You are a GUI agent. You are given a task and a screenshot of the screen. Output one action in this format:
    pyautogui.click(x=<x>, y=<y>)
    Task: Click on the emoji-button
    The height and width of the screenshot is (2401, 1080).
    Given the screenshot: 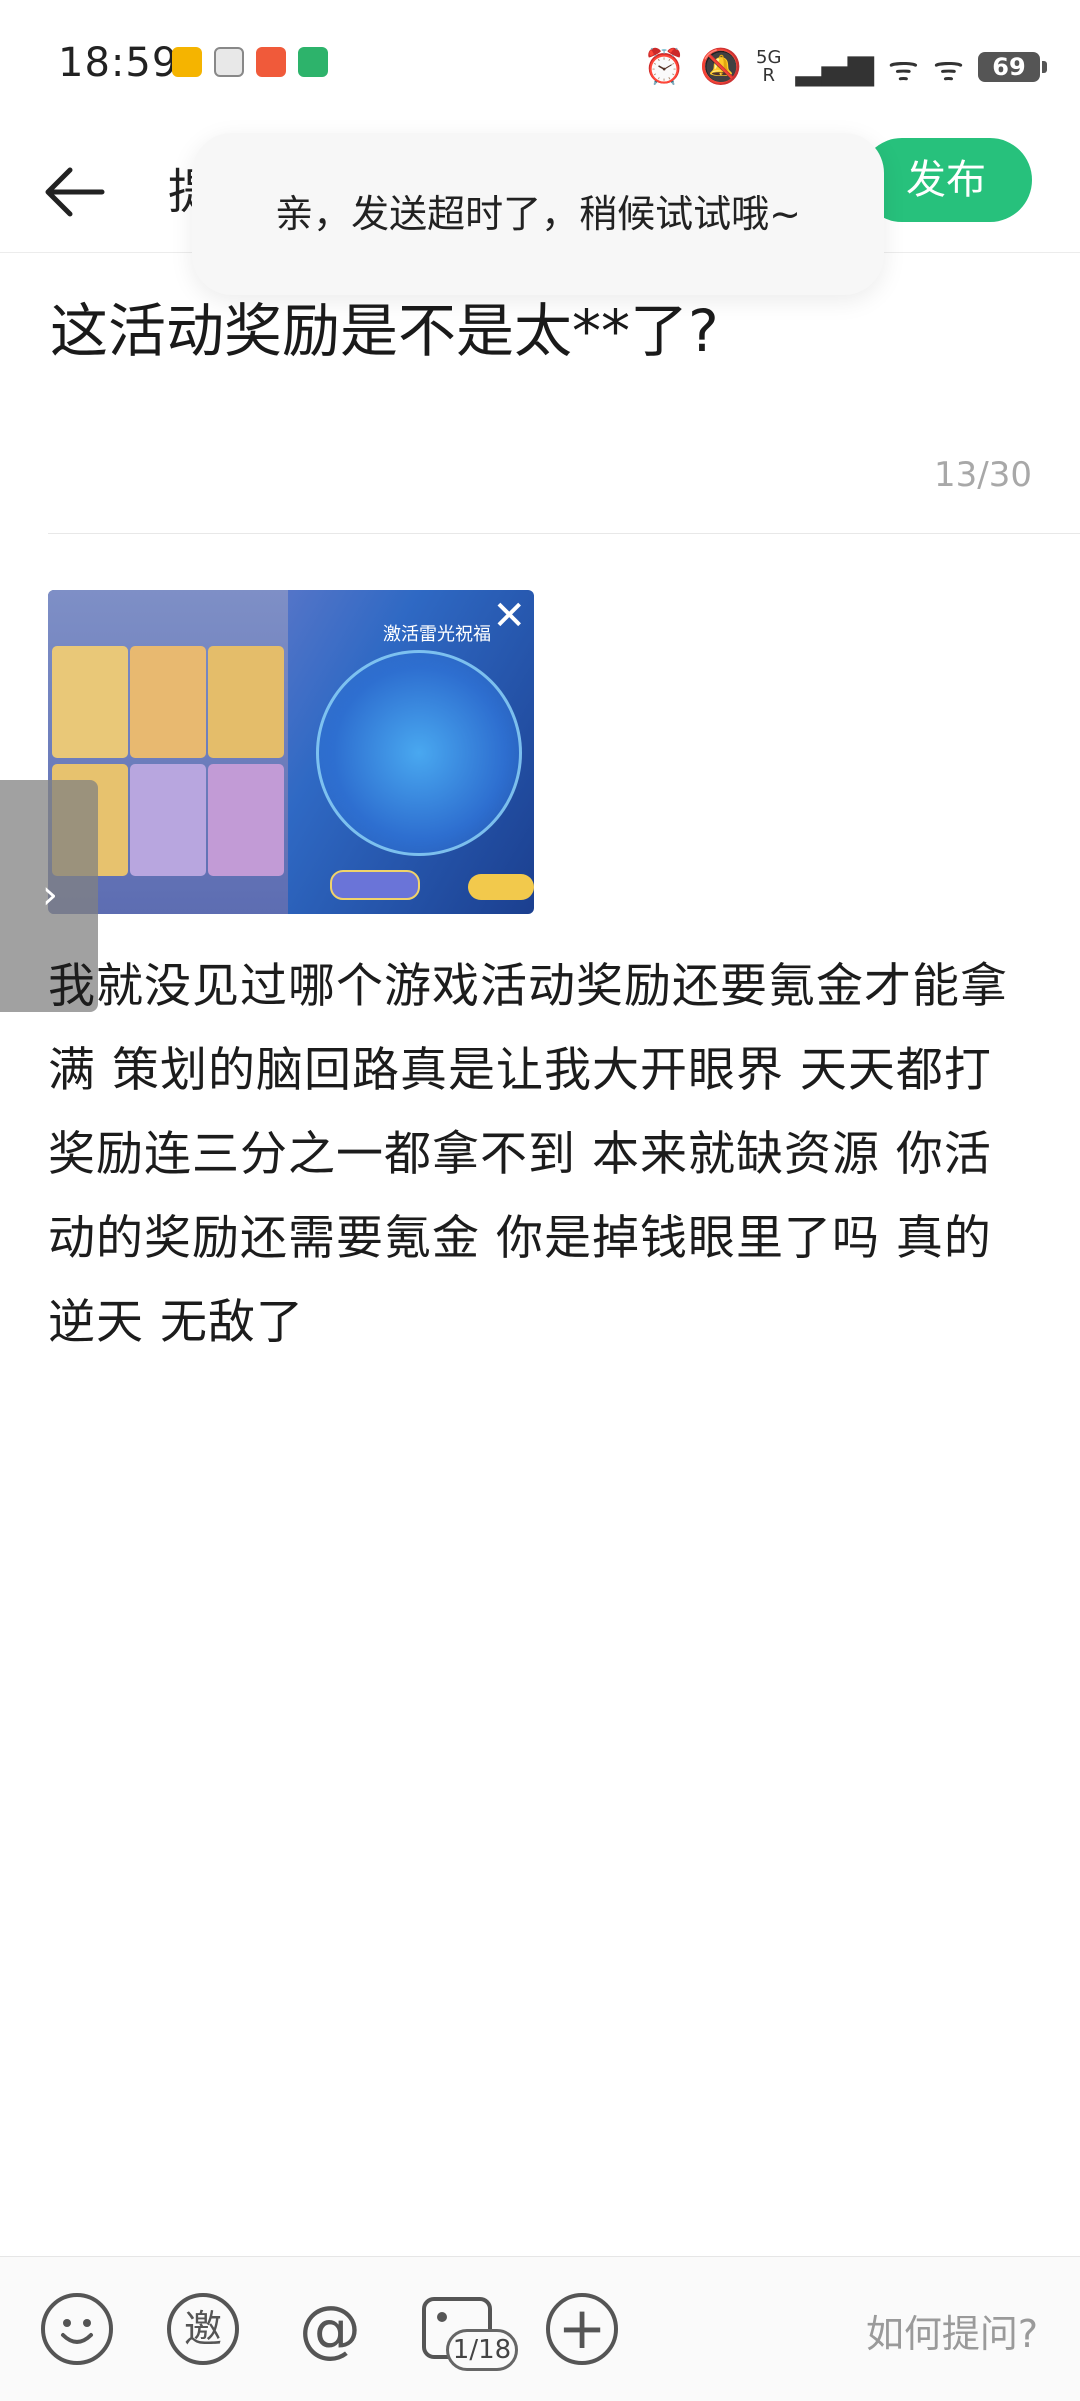 What is the action you would take?
    pyautogui.click(x=77, y=2329)
    